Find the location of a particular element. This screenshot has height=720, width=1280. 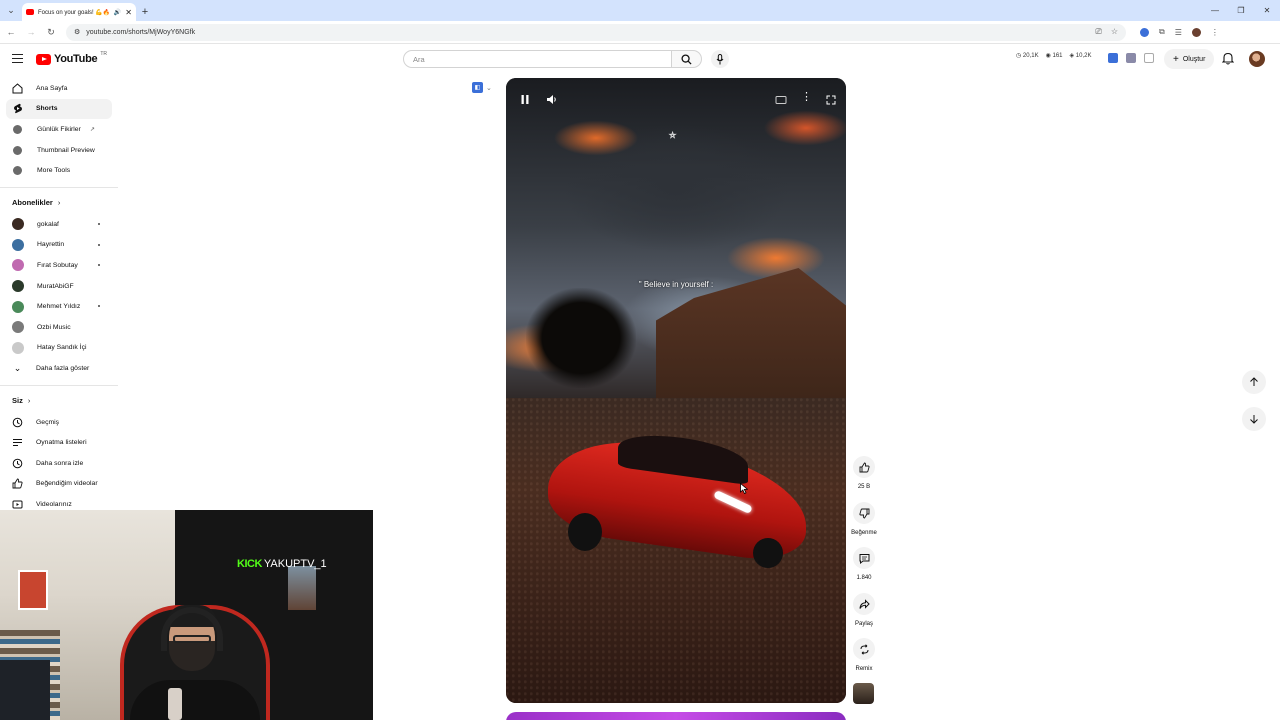

sidebar-subscription-item: Hayrettin is located at coordinates (59, 245).